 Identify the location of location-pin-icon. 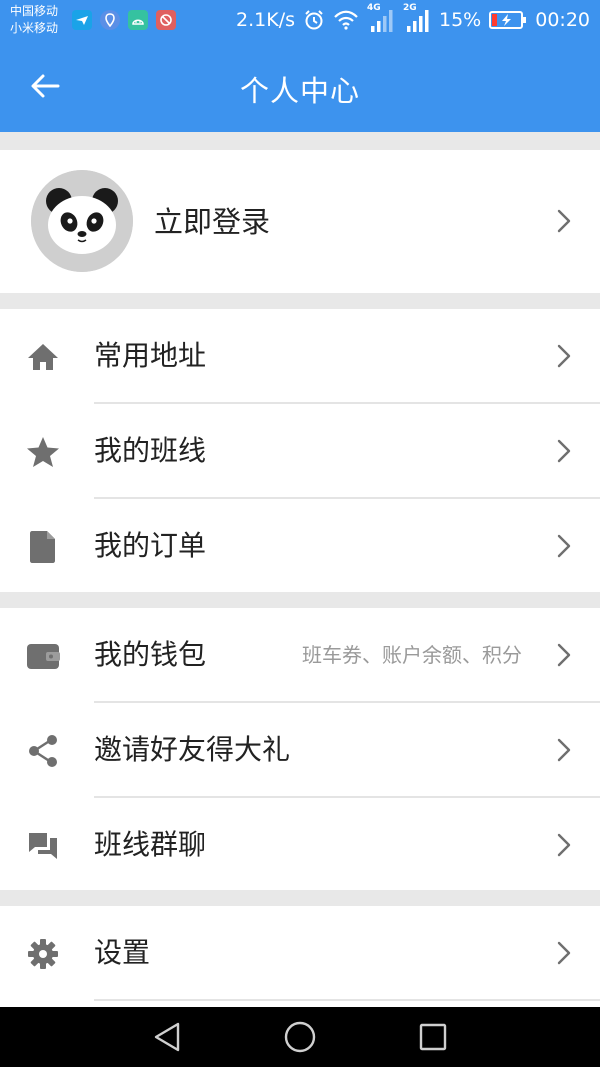
(110, 20).